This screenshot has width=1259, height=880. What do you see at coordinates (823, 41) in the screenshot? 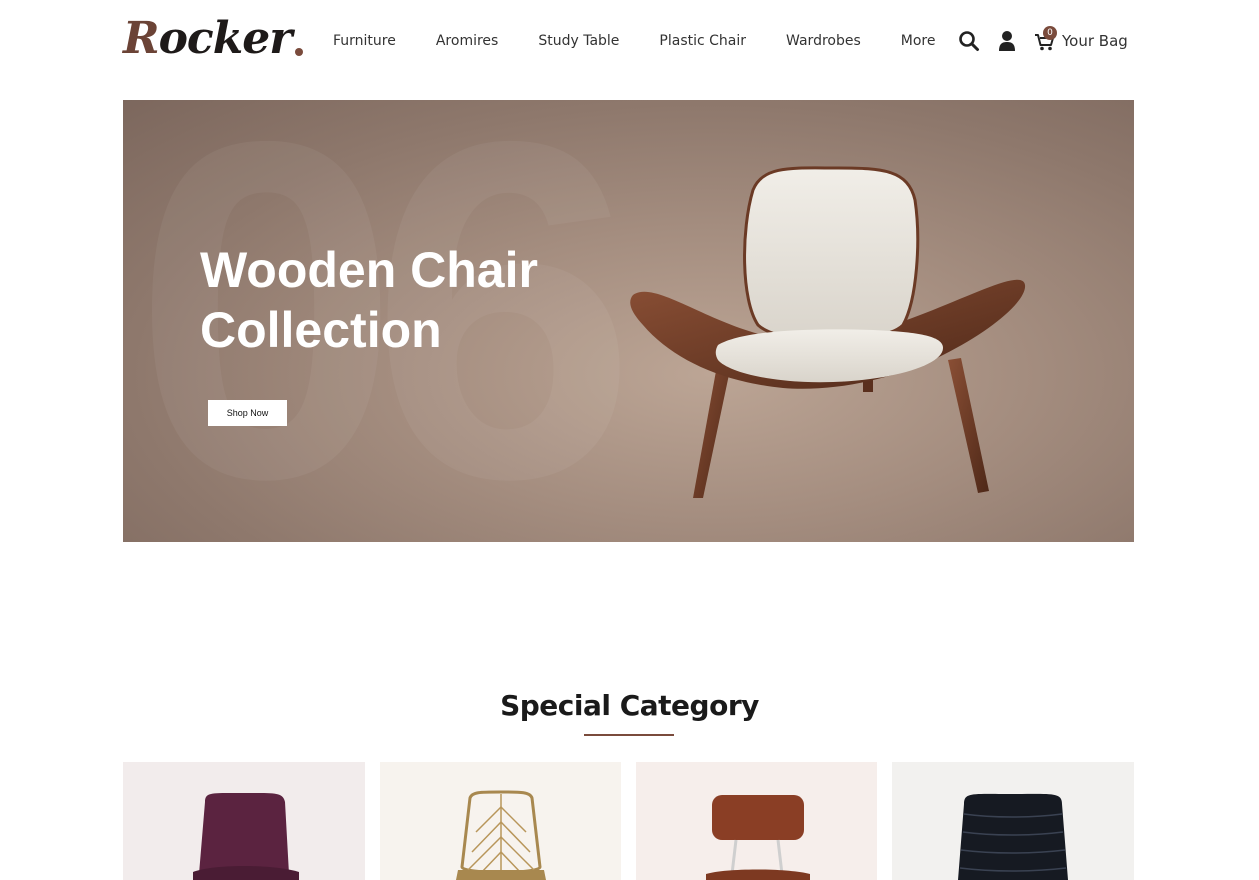
I see `nav-item-wardrobes: Wardrobes` at bounding box center [823, 41].